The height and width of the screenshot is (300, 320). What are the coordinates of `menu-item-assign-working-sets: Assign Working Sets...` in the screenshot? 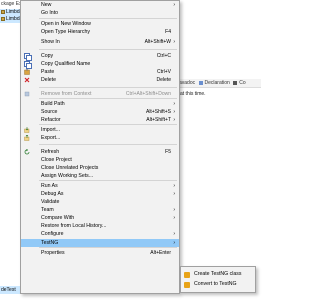 It's located at (100, 176).